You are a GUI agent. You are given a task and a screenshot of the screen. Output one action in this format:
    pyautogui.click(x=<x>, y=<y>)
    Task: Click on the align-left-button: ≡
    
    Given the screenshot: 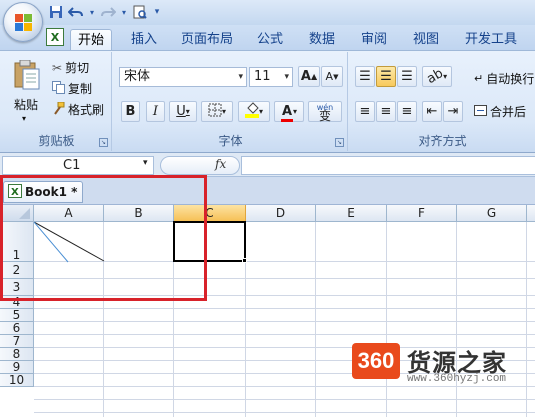 What is the action you would take?
    pyautogui.click(x=365, y=111)
    